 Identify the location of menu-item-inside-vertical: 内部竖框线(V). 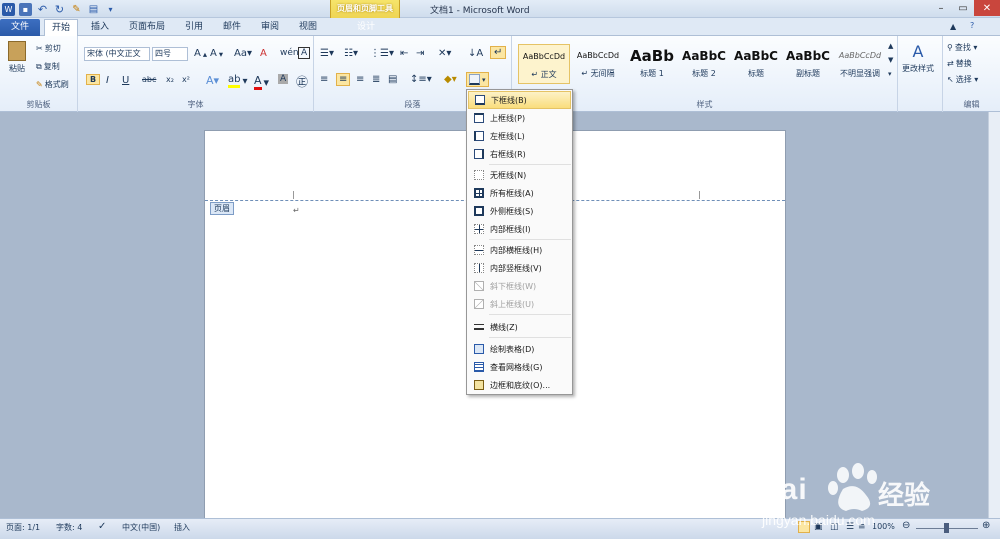
(519, 268).